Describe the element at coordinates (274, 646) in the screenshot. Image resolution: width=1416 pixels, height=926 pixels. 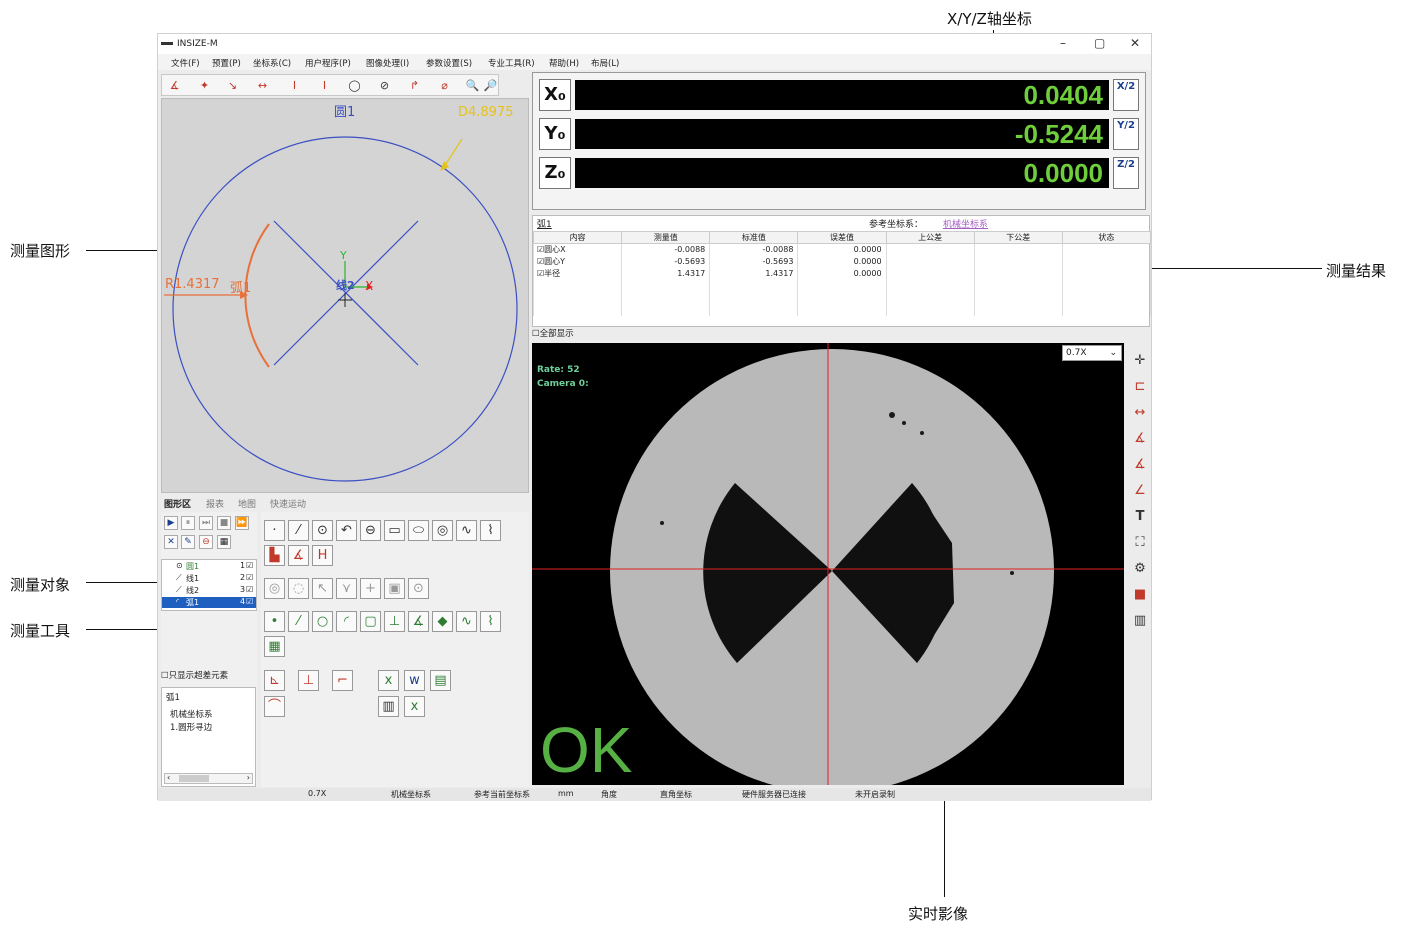
I see `calculator-icon: ▦` at that location.